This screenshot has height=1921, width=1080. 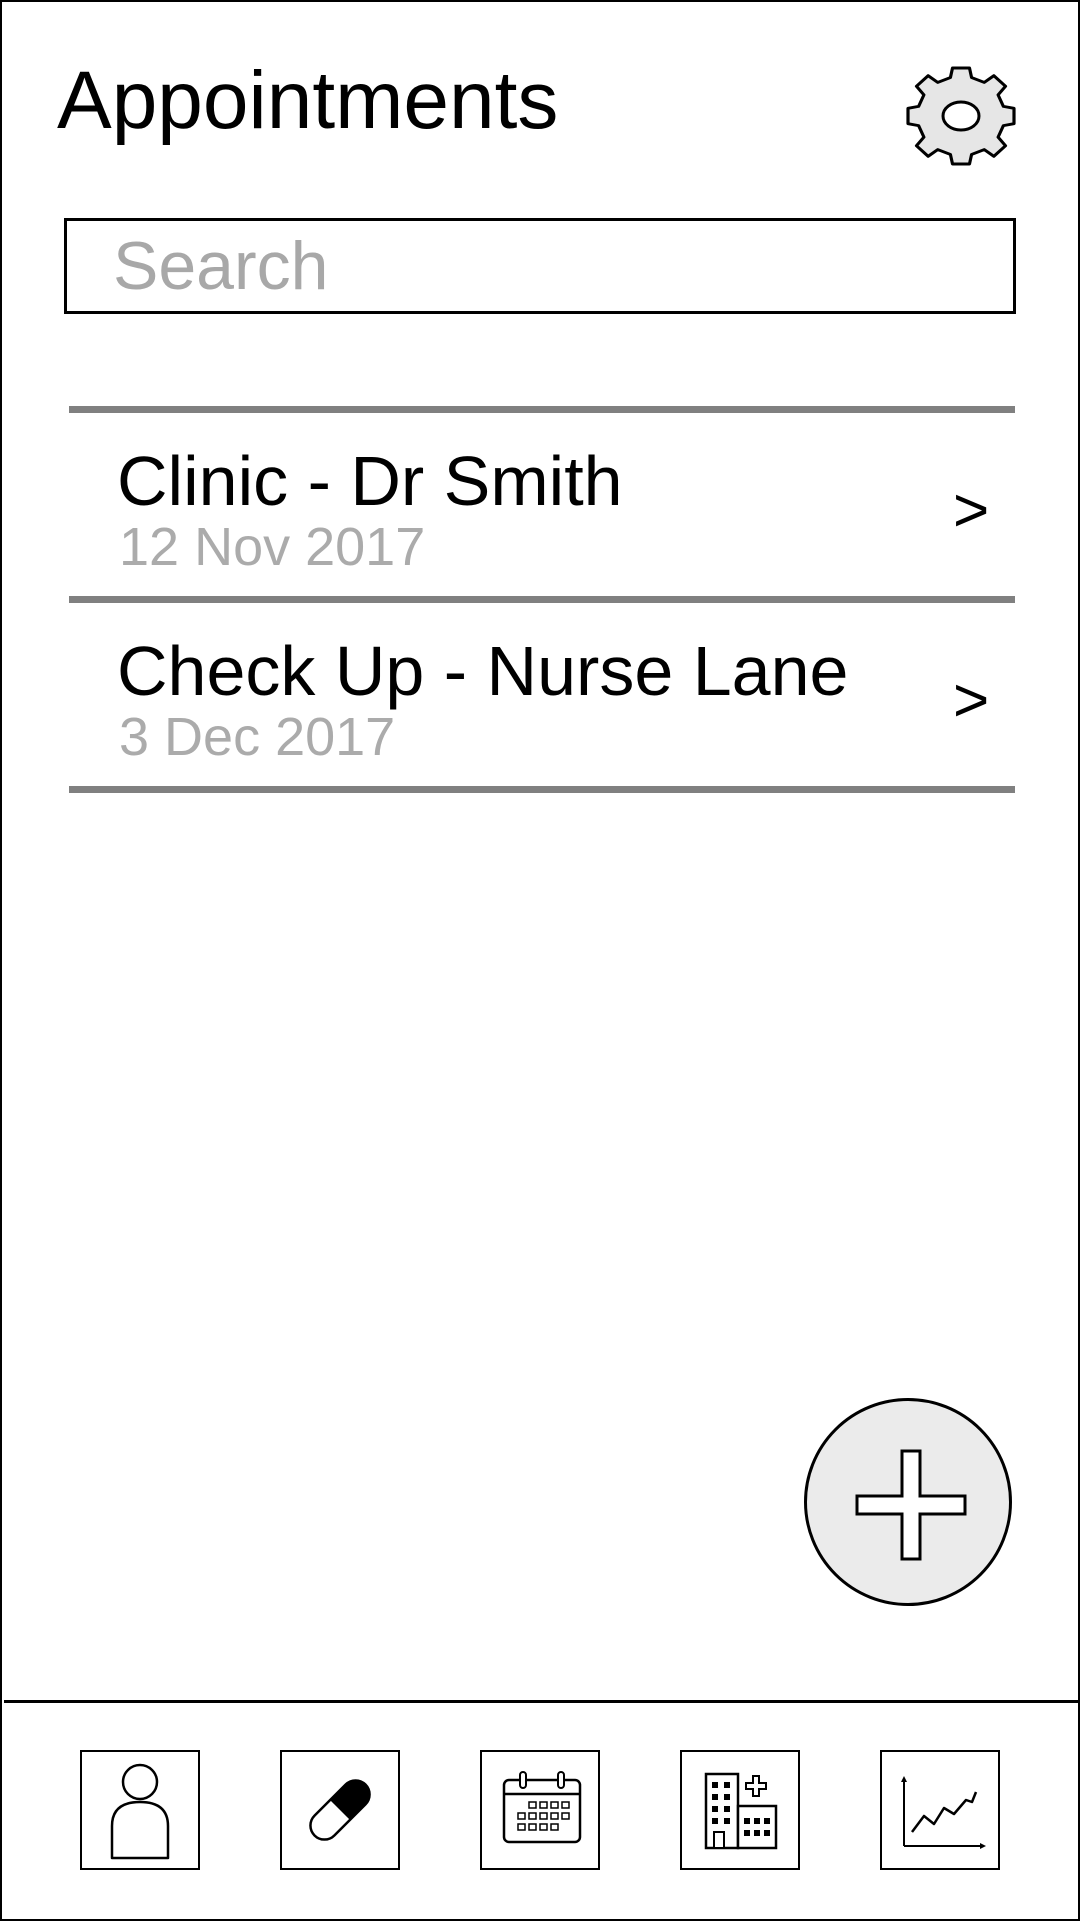 I want to click on add-appointment-button, so click(x=908, y=1502).